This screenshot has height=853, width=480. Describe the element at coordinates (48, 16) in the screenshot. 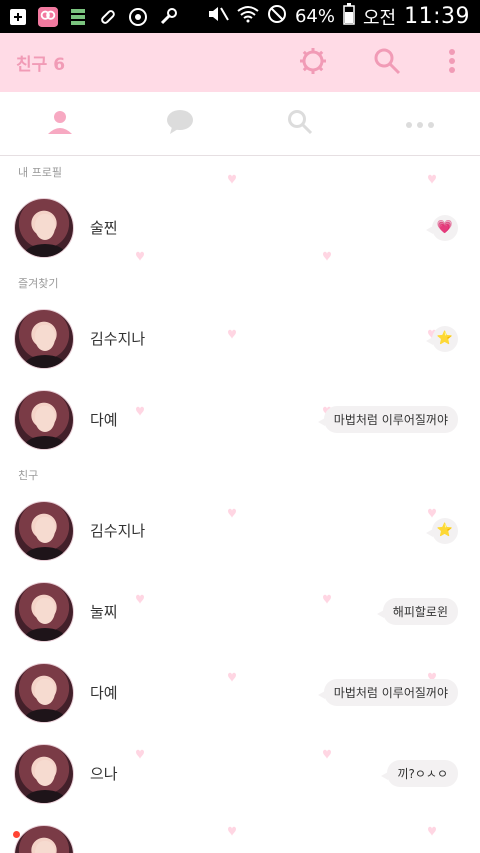

I see `app-notification-icon` at that location.